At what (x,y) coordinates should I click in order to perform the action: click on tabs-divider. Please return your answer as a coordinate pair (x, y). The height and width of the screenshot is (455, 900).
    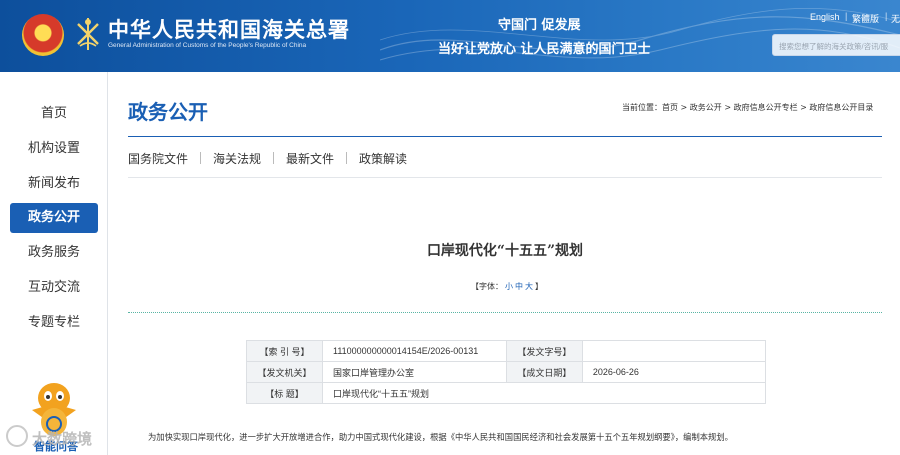
    Looking at the image, I should click on (505, 177).